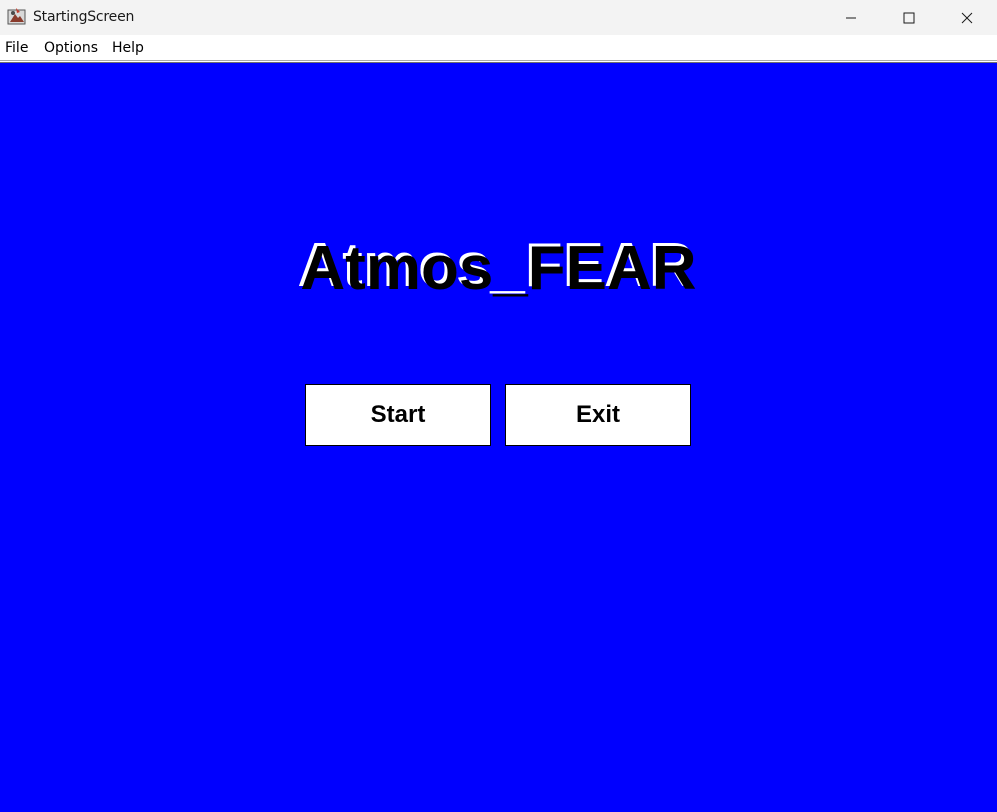  I want to click on java-app-icon, so click(16, 16).